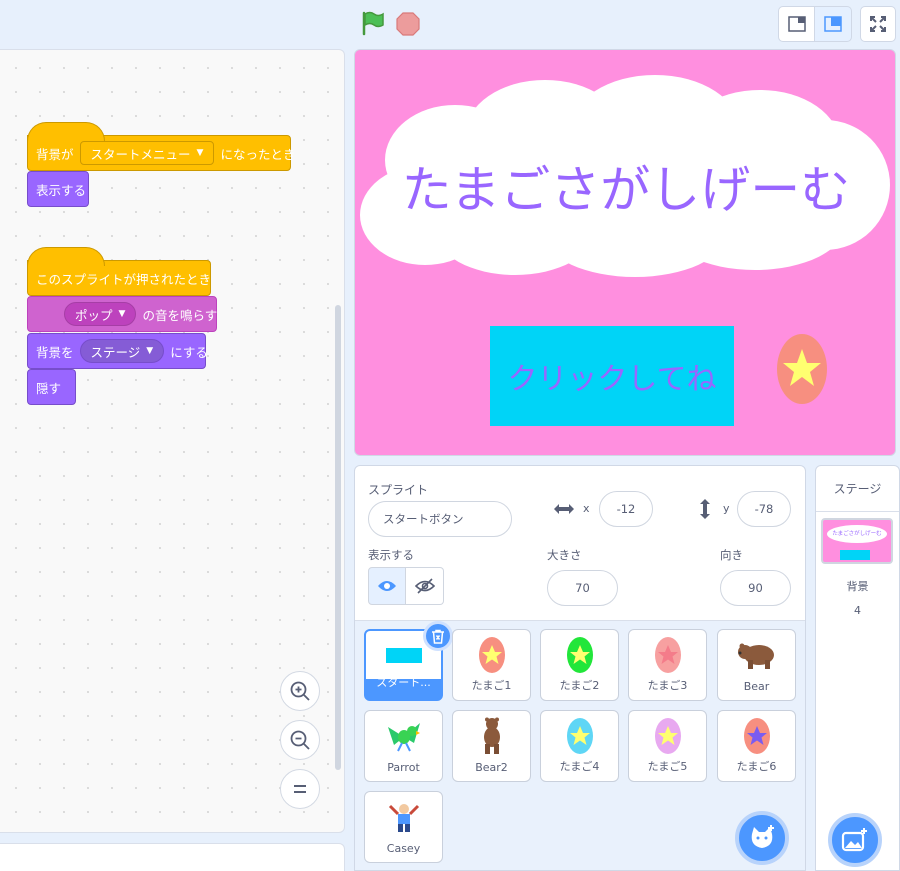 This screenshot has height=871, width=900. What do you see at coordinates (55, 154) in the screenshot?
I see `block-text: 背景が` at bounding box center [55, 154].